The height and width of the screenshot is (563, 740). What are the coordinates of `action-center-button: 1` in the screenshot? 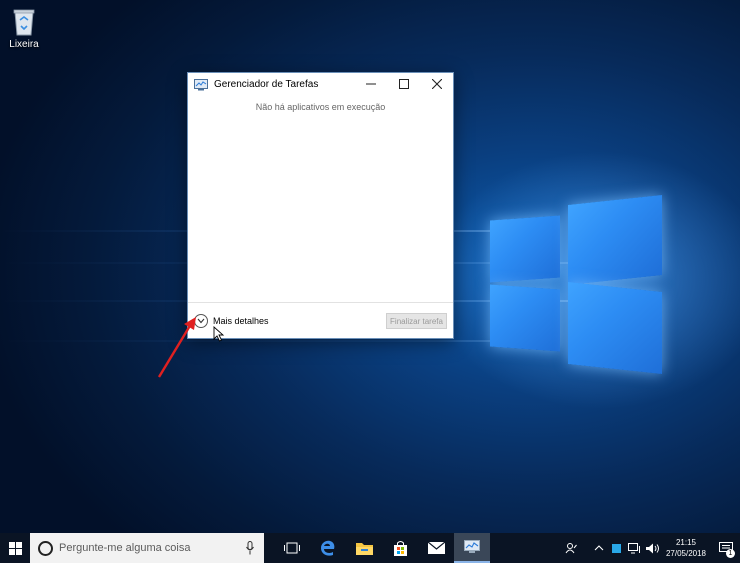 It's located at (726, 548).